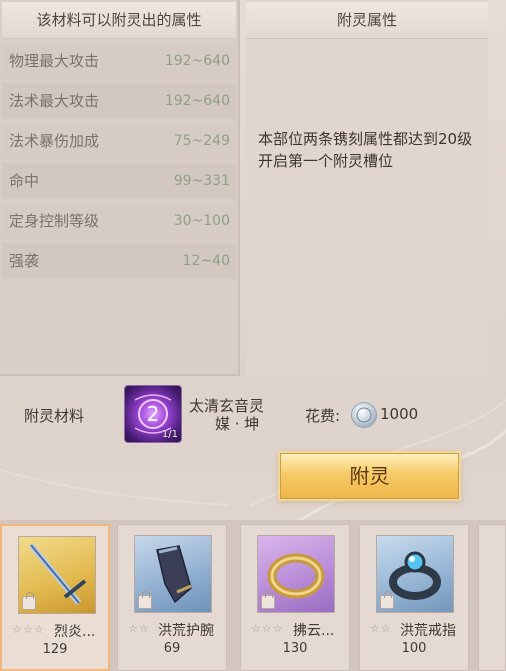 The image size is (506, 671). I want to click on equipment-slot-4: ☆☆ 洪荒戒指 100, so click(414, 597).